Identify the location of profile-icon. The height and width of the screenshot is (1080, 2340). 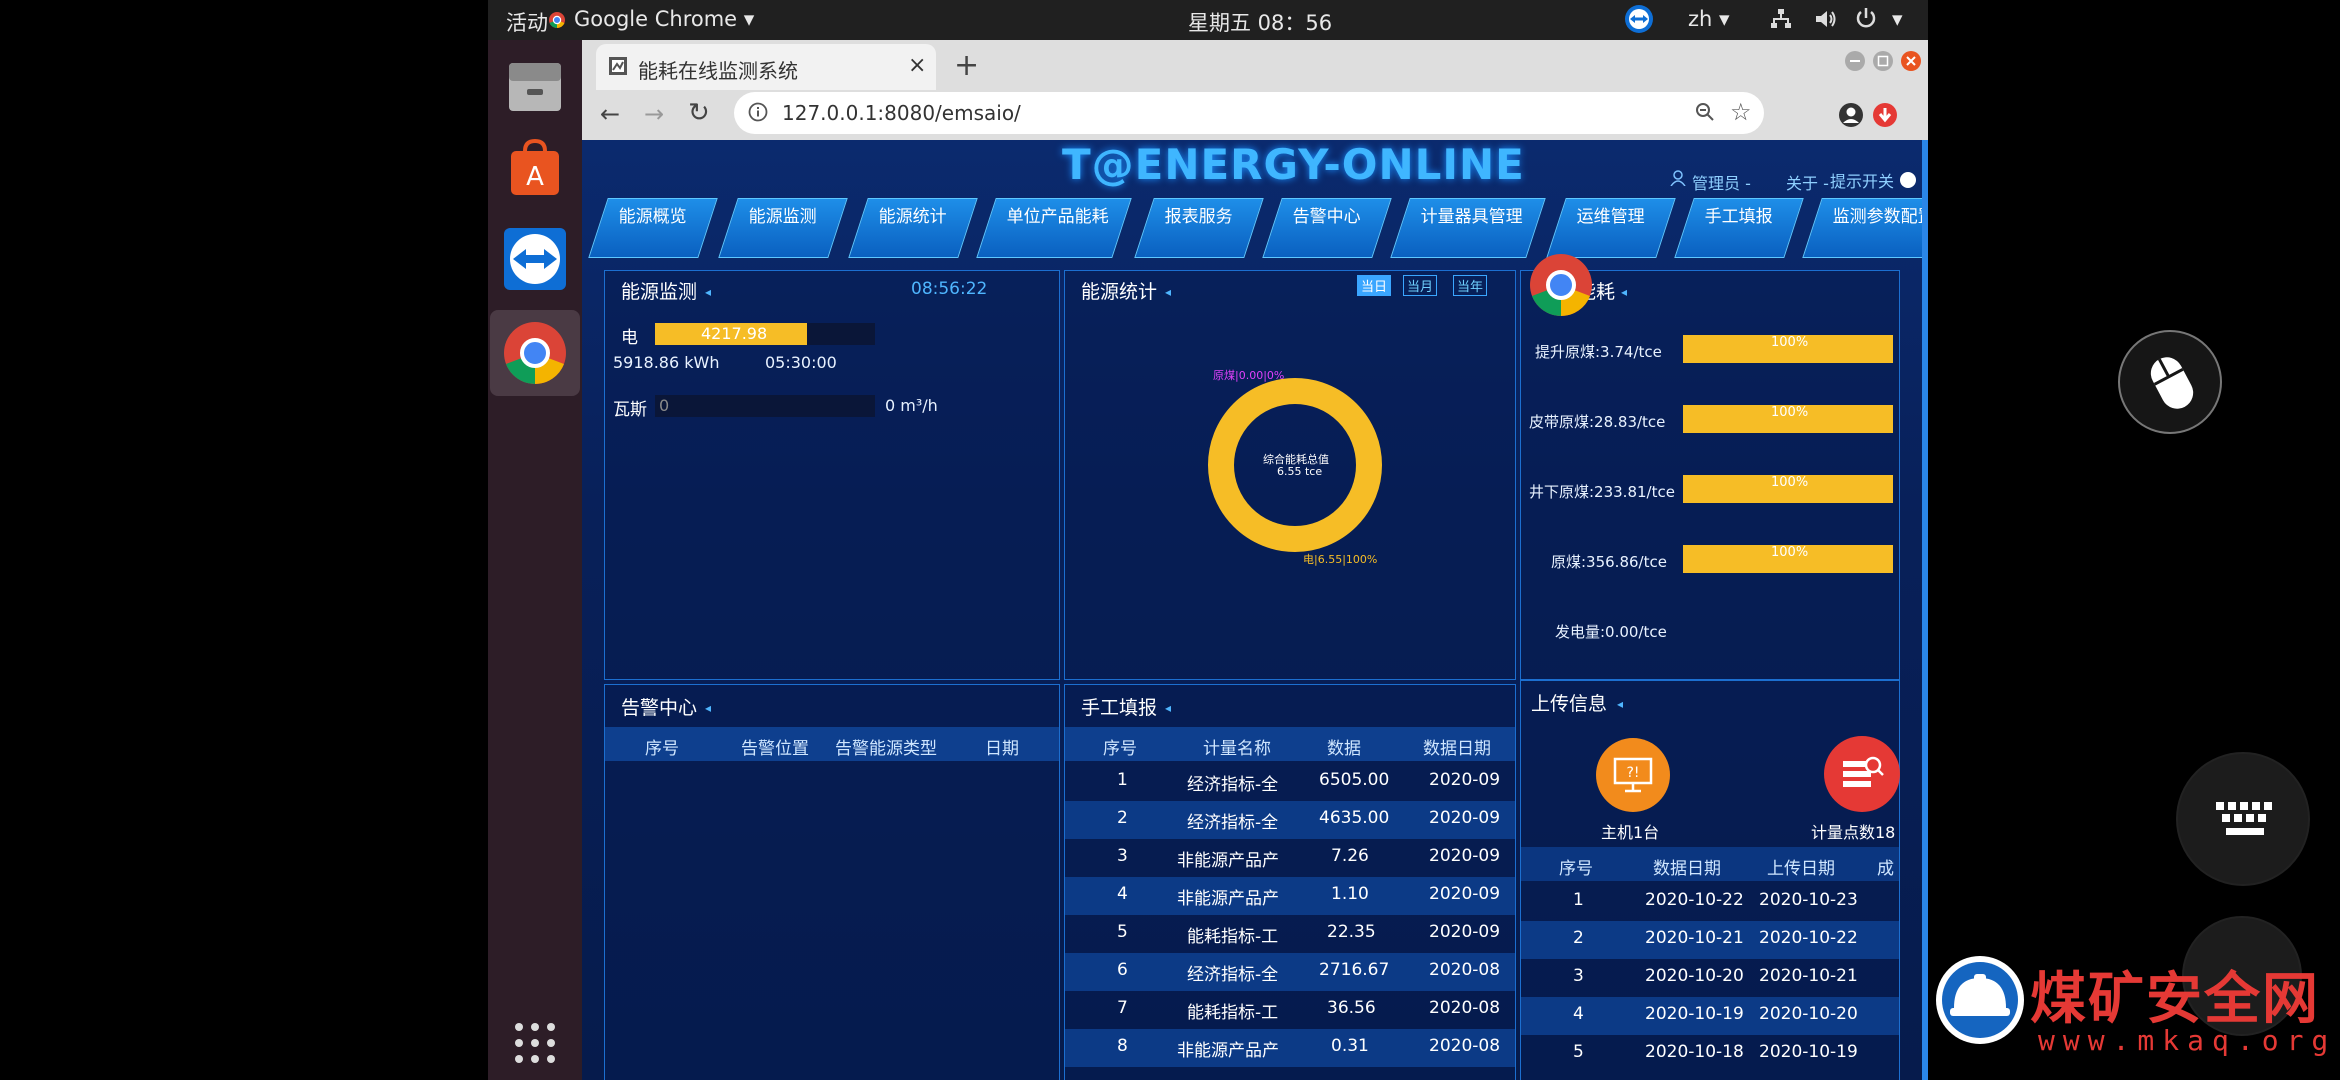
(1851, 117).